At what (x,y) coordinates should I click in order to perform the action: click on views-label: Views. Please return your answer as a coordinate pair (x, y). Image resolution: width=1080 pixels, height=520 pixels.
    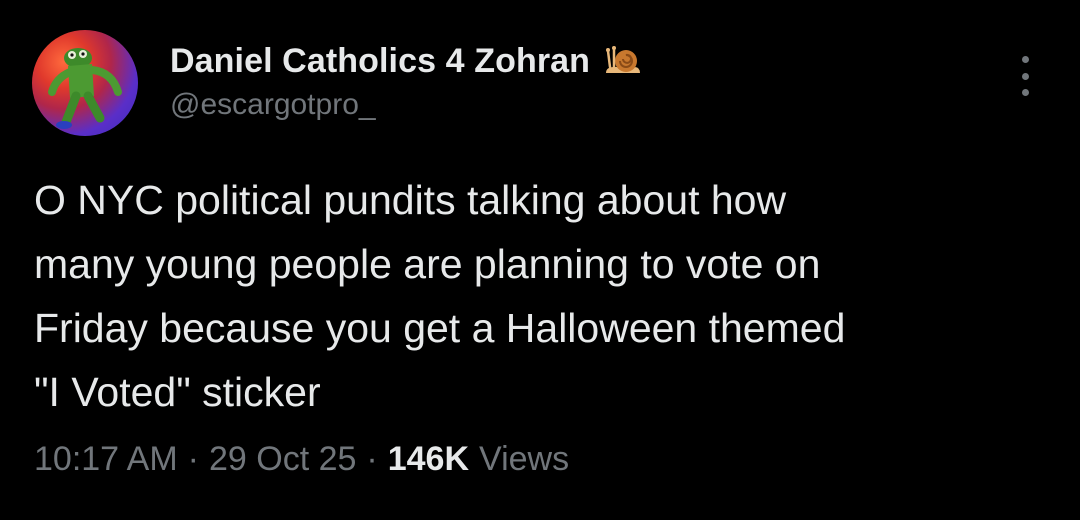
    Looking at the image, I should click on (524, 459).